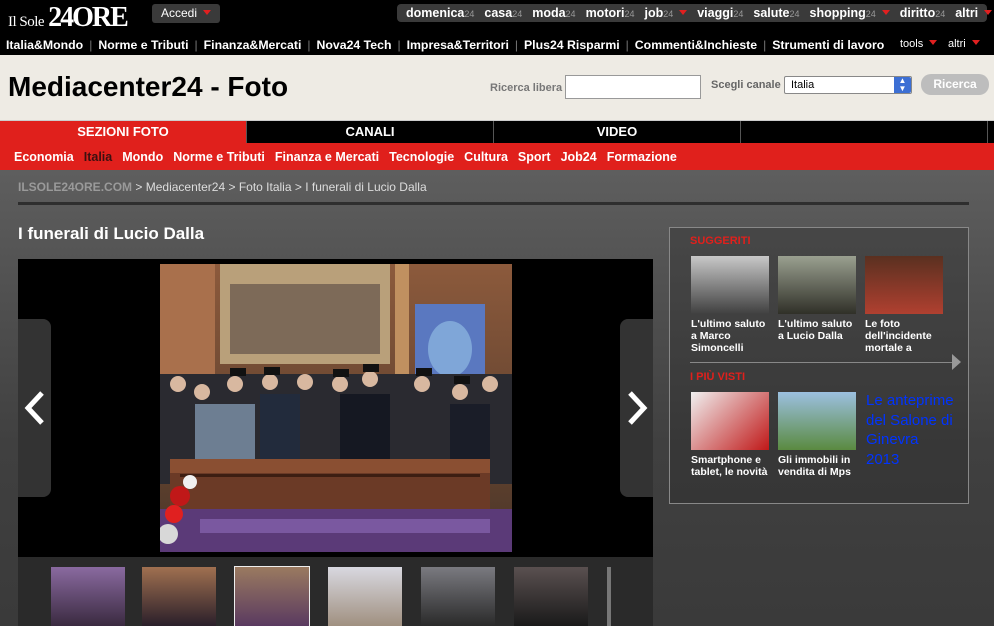 This screenshot has height=626, width=994. Describe the element at coordinates (803, 85) in the screenshot. I see `channel-value: Italia` at that location.